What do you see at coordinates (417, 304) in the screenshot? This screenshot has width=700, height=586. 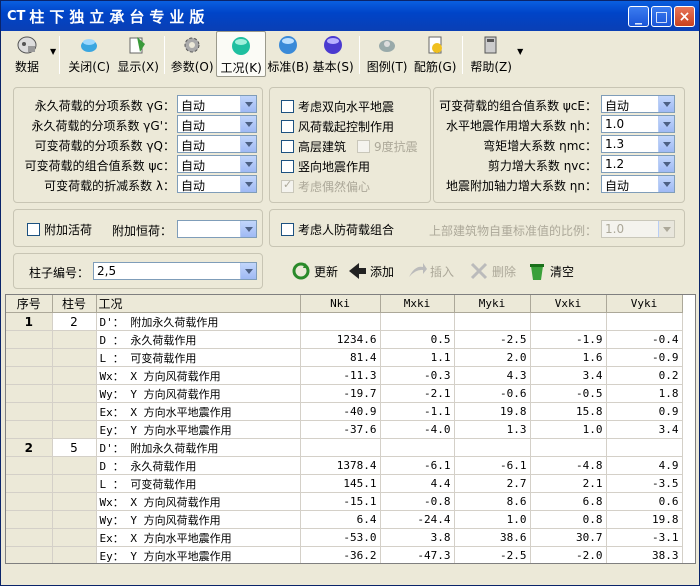 I see `column-header: Mxki` at bounding box center [417, 304].